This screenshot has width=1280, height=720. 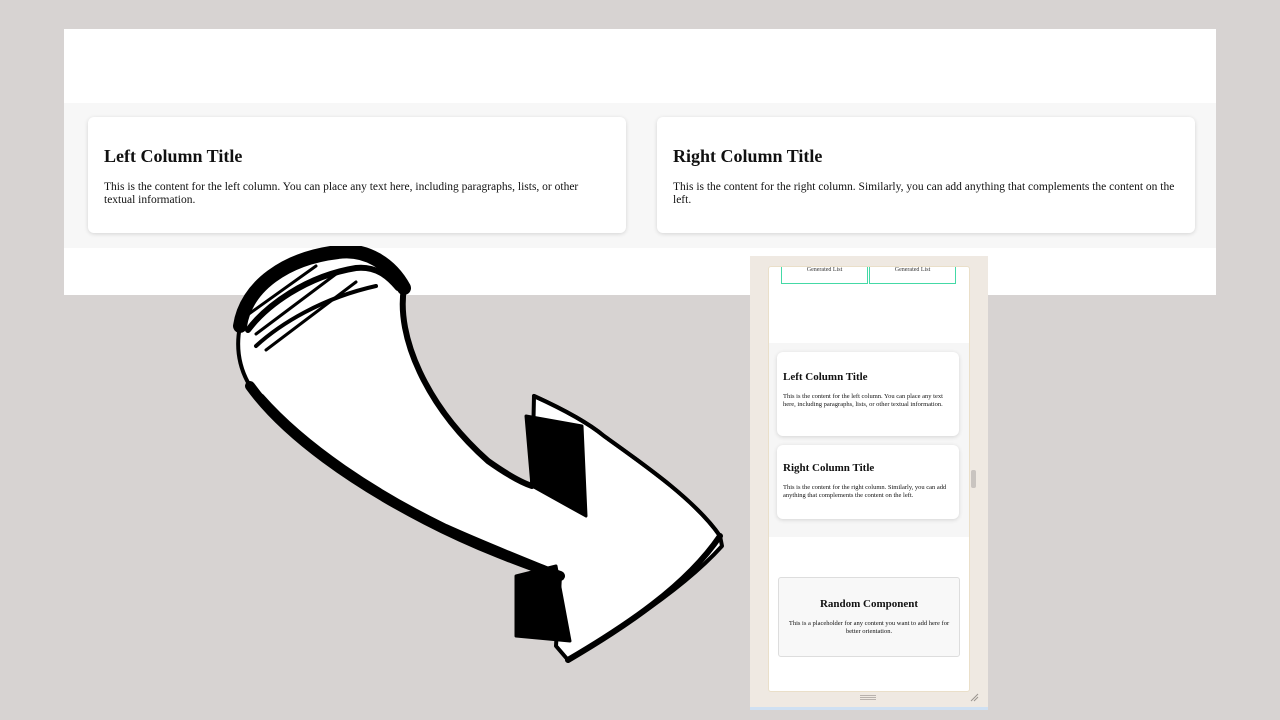 What do you see at coordinates (825, 377) in the screenshot?
I see `mobile-left-column-title: Left Column Title` at bounding box center [825, 377].